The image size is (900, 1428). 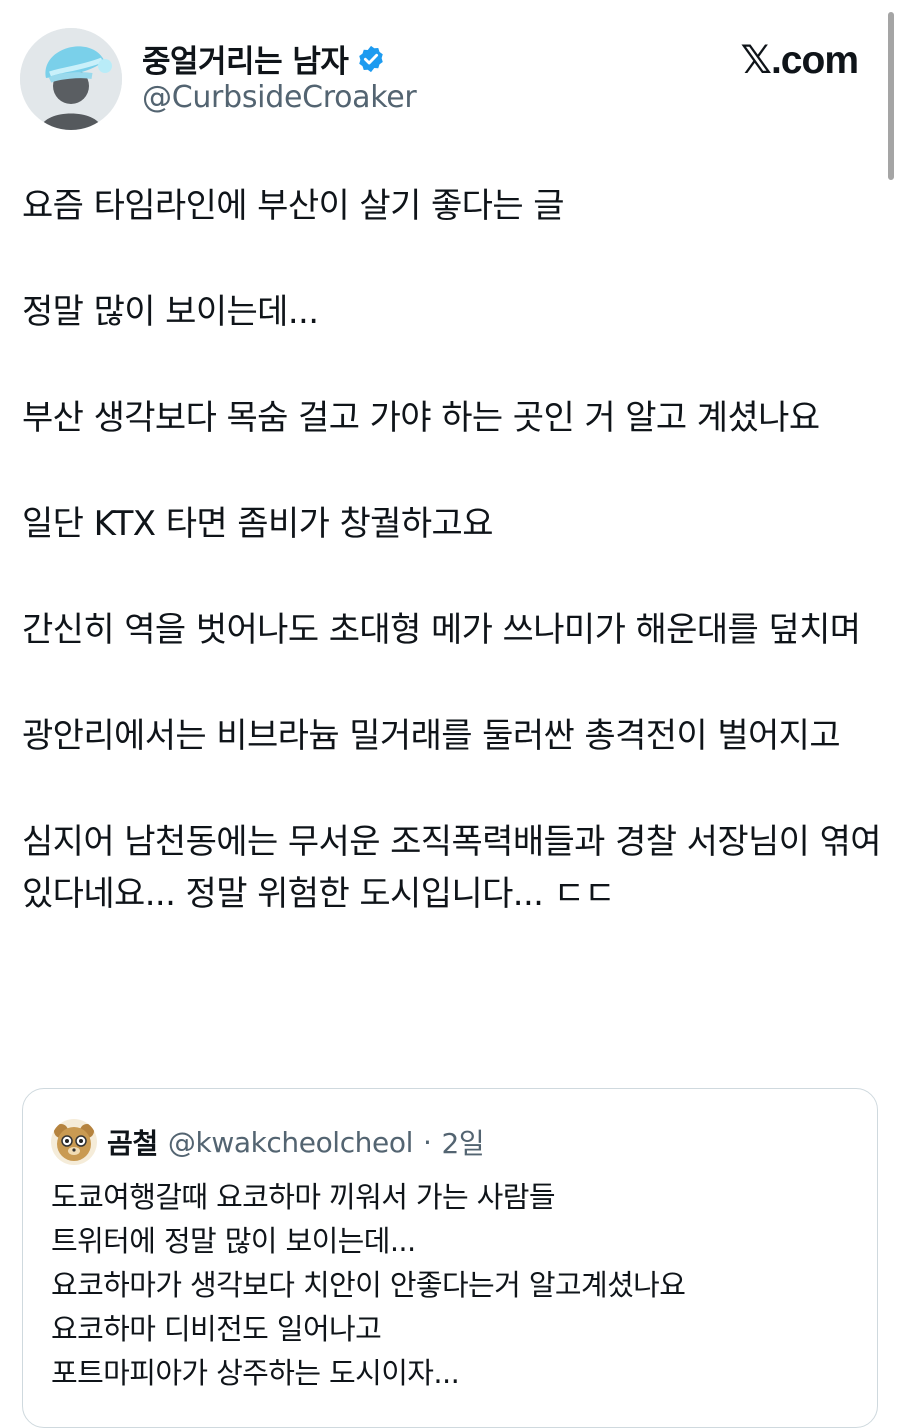 What do you see at coordinates (450, 79) in the screenshot?
I see `tweet-header: 중얼거리는 남자 @CurbsideCroaker 𝕏.com` at bounding box center [450, 79].